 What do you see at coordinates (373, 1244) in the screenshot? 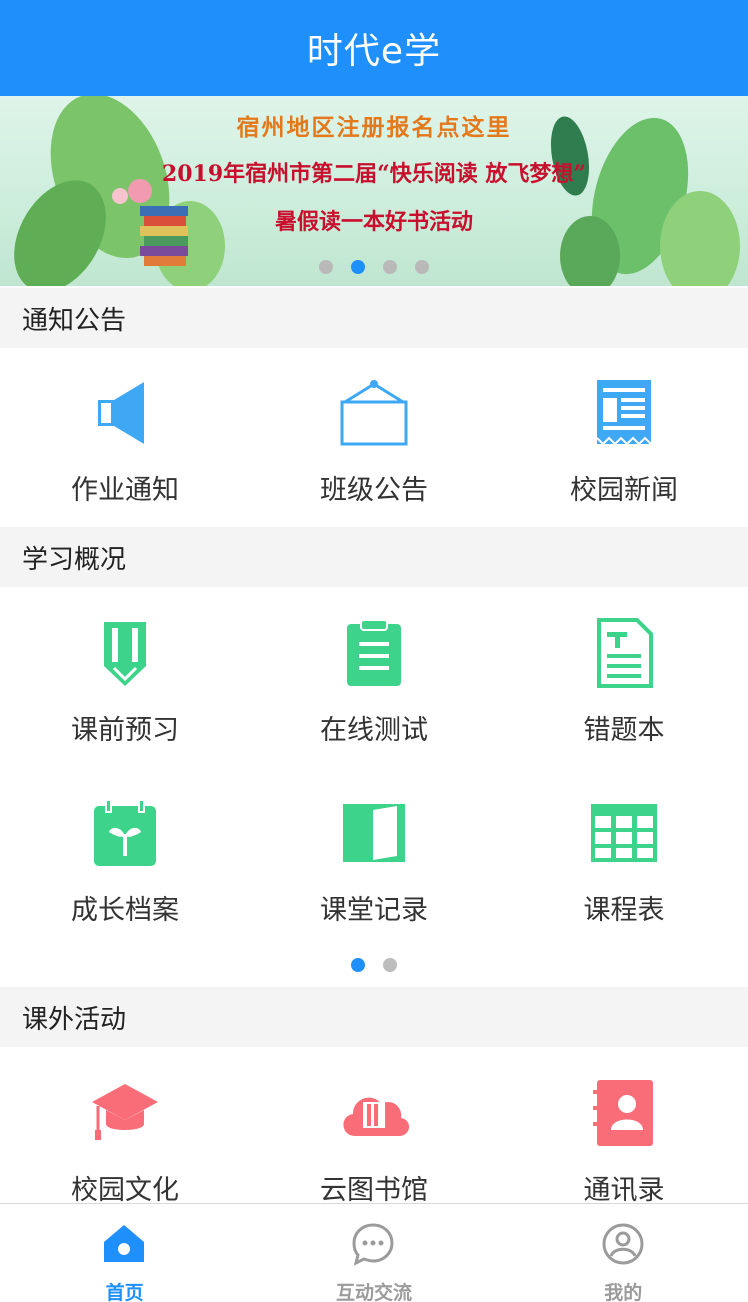
I see `chat-bubble-icon` at bounding box center [373, 1244].